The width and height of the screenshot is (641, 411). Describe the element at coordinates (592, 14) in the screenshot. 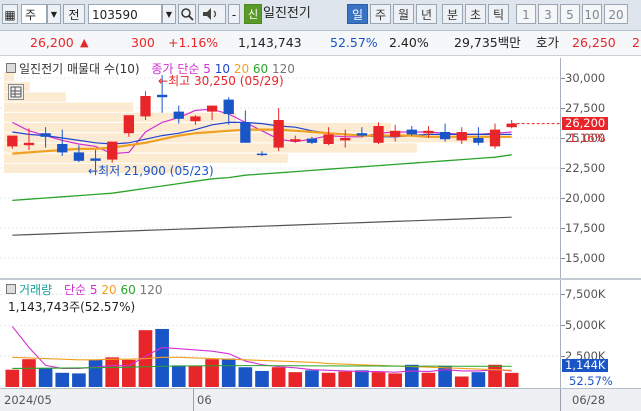

I see `interval-10: 10` at that location.